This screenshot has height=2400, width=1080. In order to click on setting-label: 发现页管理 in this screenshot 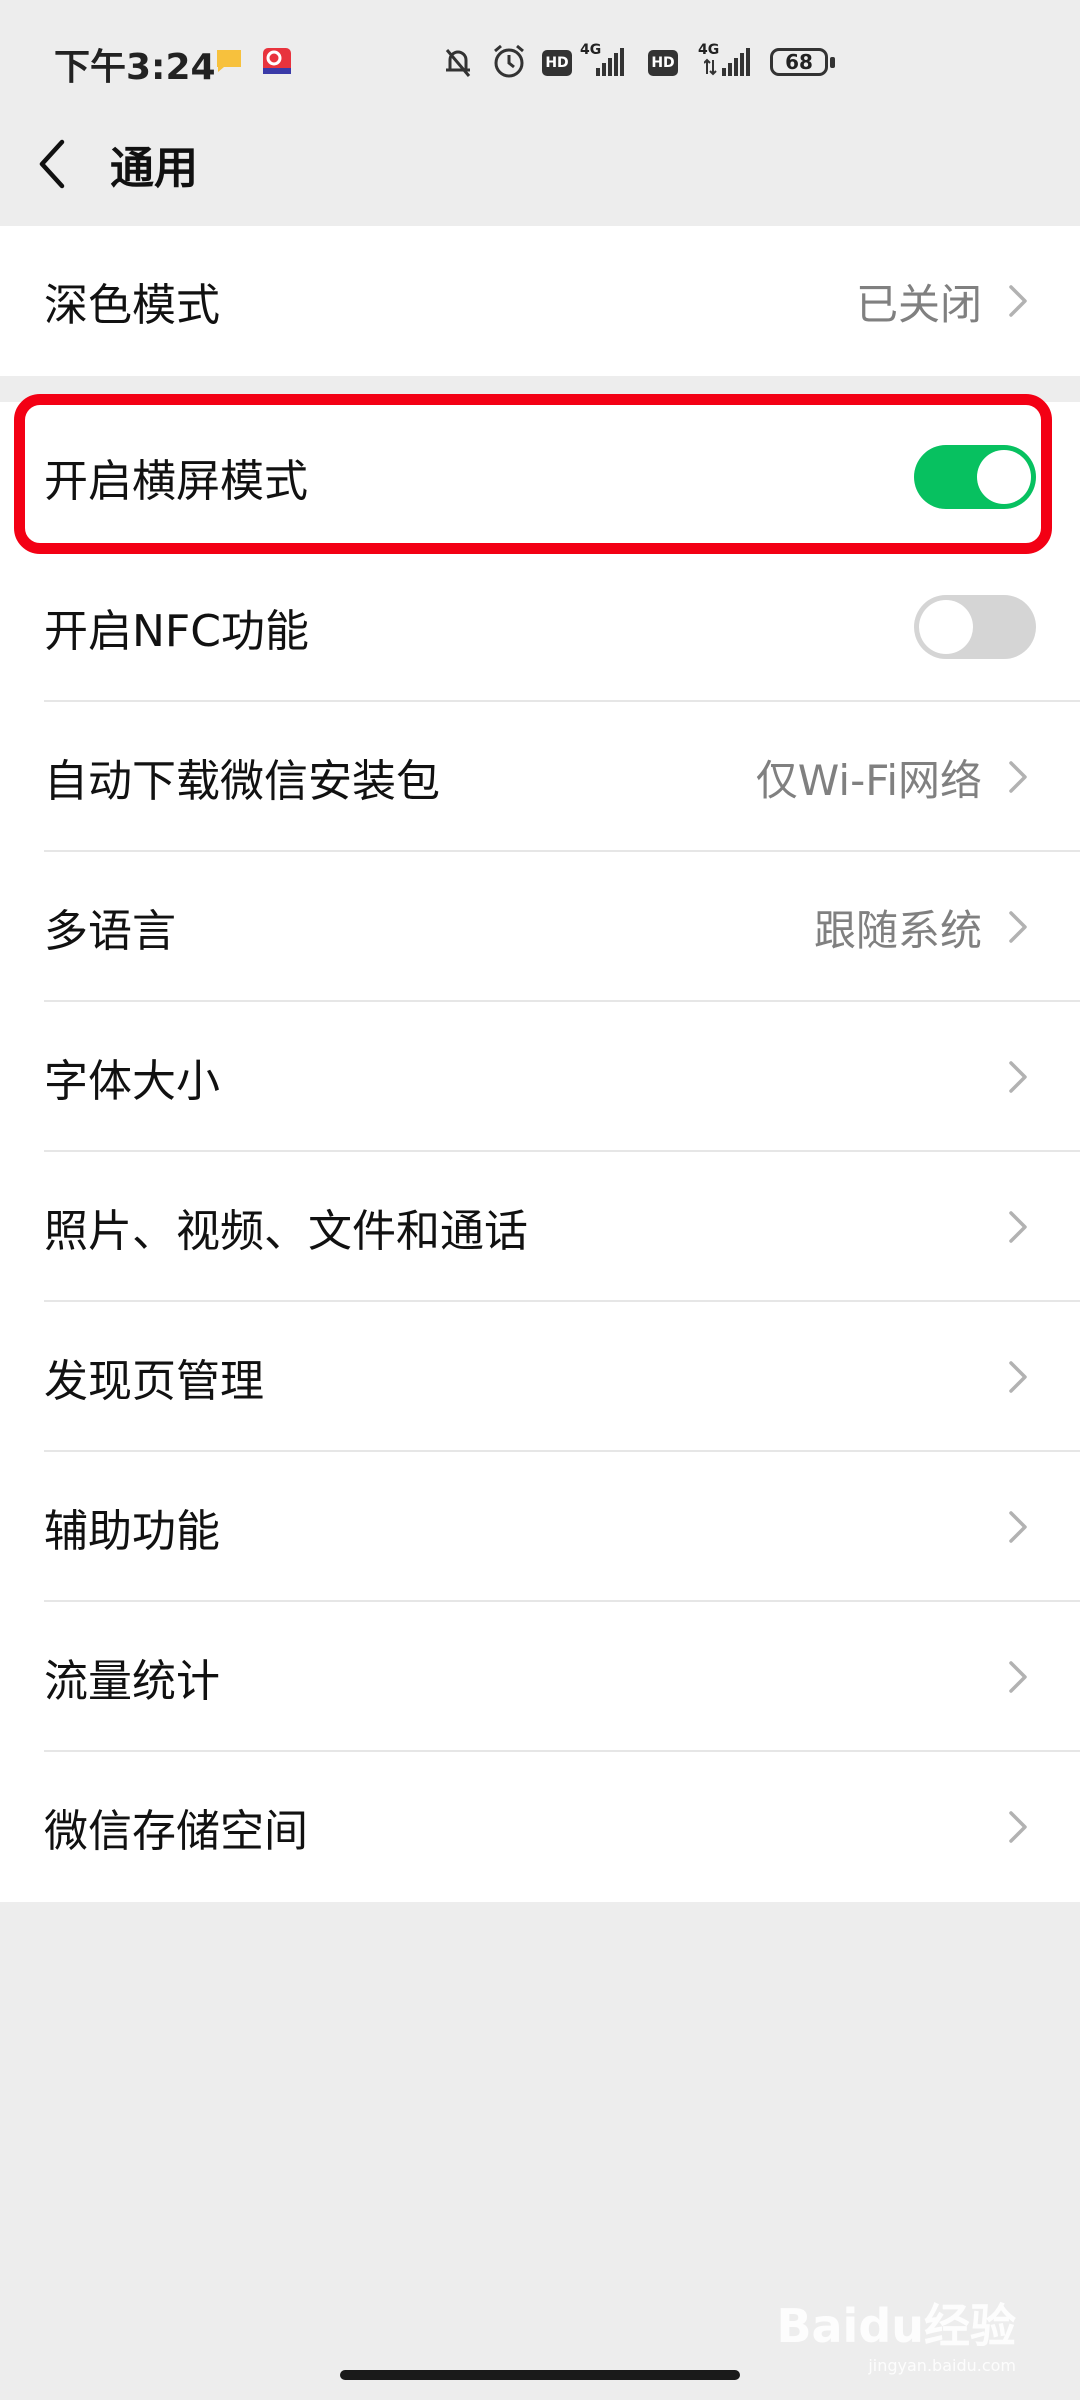, I will do `click(154, 1381)`.